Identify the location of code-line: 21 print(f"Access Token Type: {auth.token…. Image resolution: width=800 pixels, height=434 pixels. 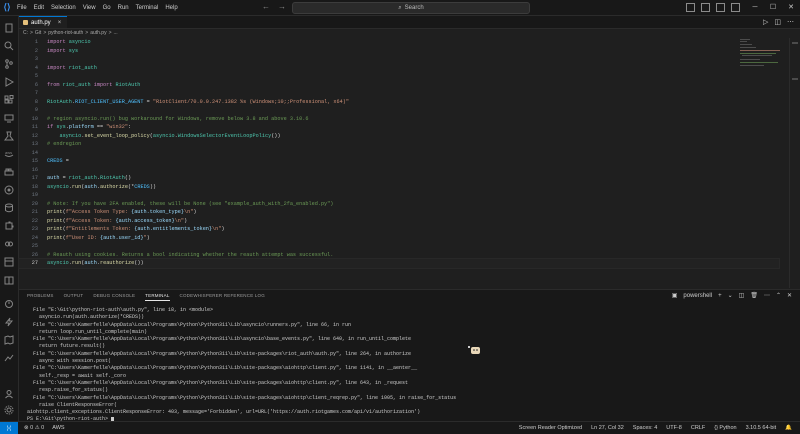
(399, 212).